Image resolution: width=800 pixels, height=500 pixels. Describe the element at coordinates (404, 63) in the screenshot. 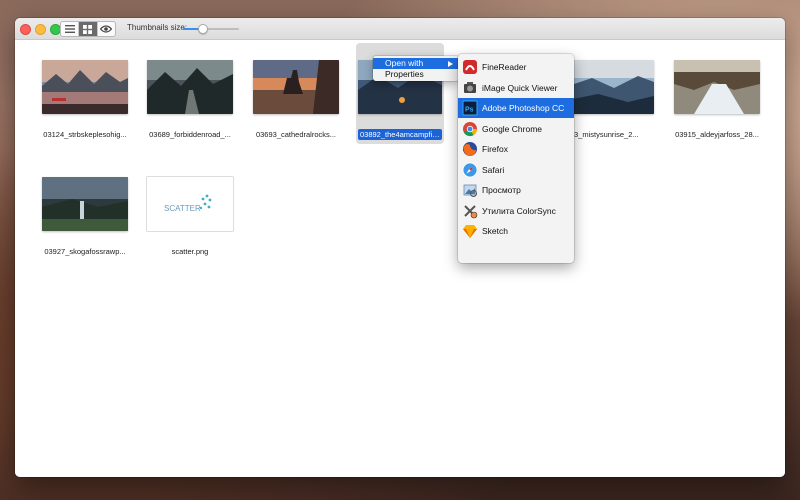

I see `menu-item-label: Open with` at that location.